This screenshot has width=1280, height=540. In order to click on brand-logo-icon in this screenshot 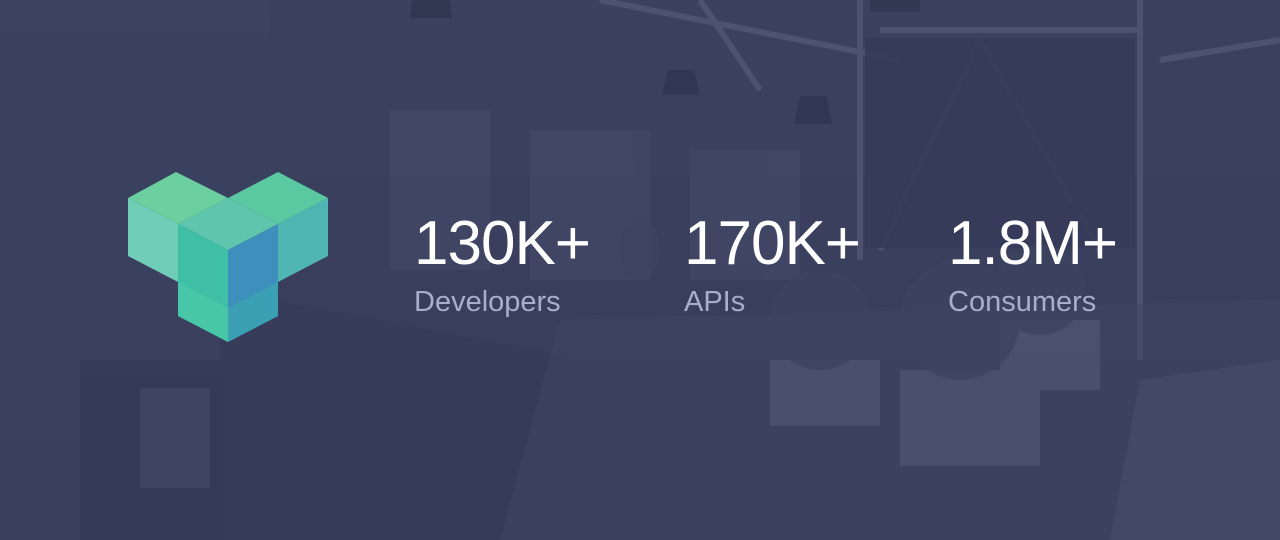, I will do `click(228, 257)`.